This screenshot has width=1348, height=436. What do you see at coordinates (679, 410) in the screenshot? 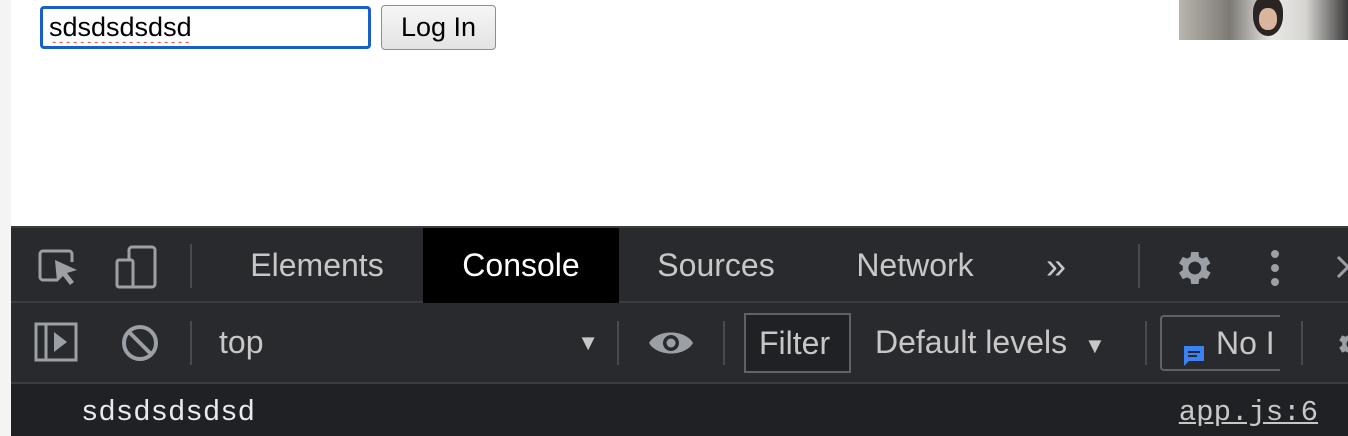
I see `console-output: sdsdsdsdsd app.js:6` at bounding box center [679, 410].